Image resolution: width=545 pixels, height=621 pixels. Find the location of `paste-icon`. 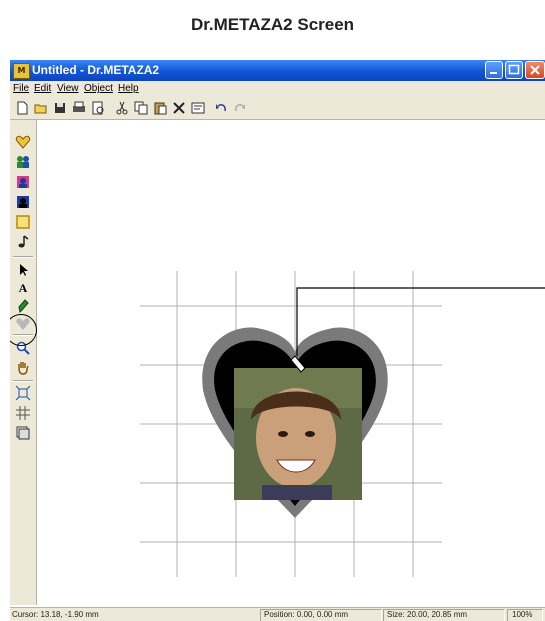

paste-icon is located at coordinates (160, 108).